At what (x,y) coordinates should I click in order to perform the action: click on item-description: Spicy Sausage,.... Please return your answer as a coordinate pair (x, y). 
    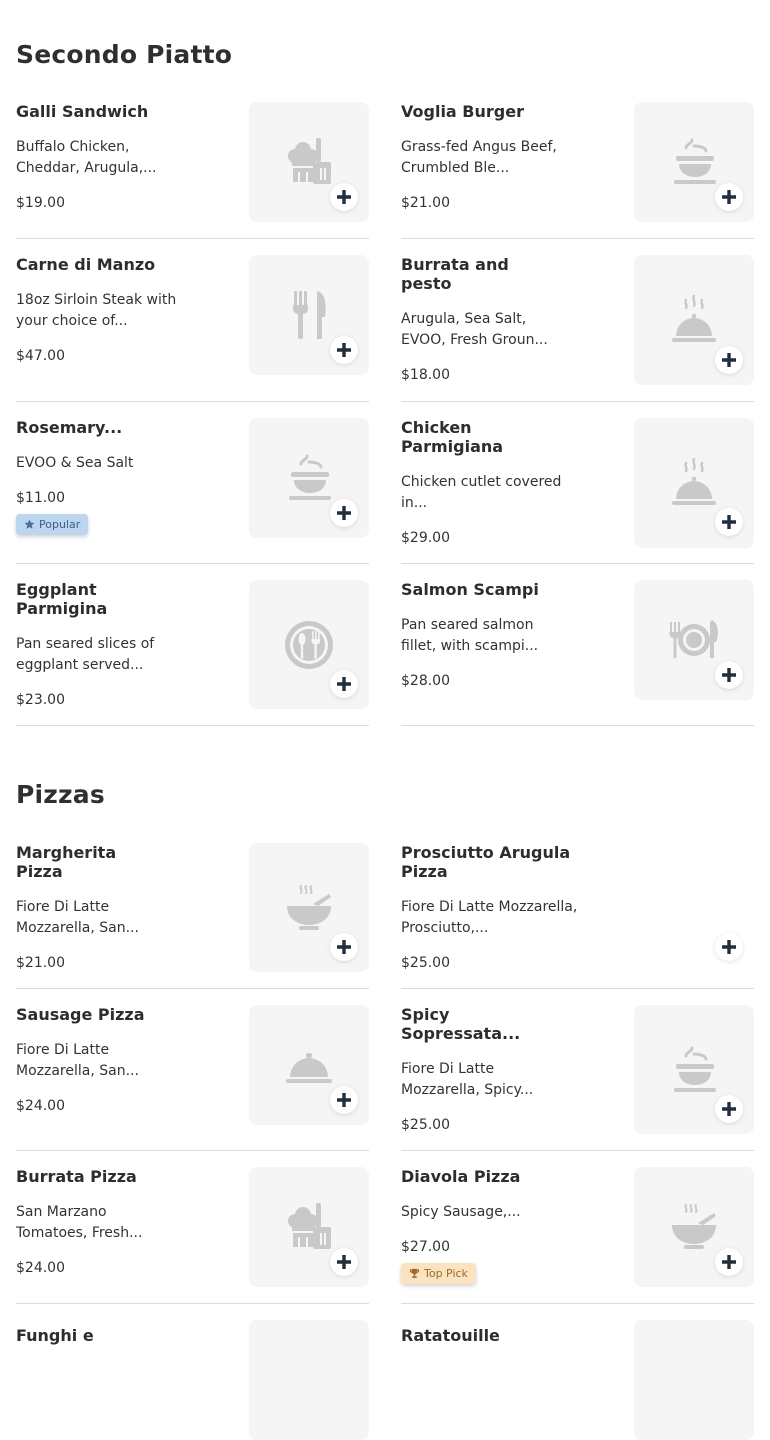
    Looking at the image, I should click on (461, 1212).